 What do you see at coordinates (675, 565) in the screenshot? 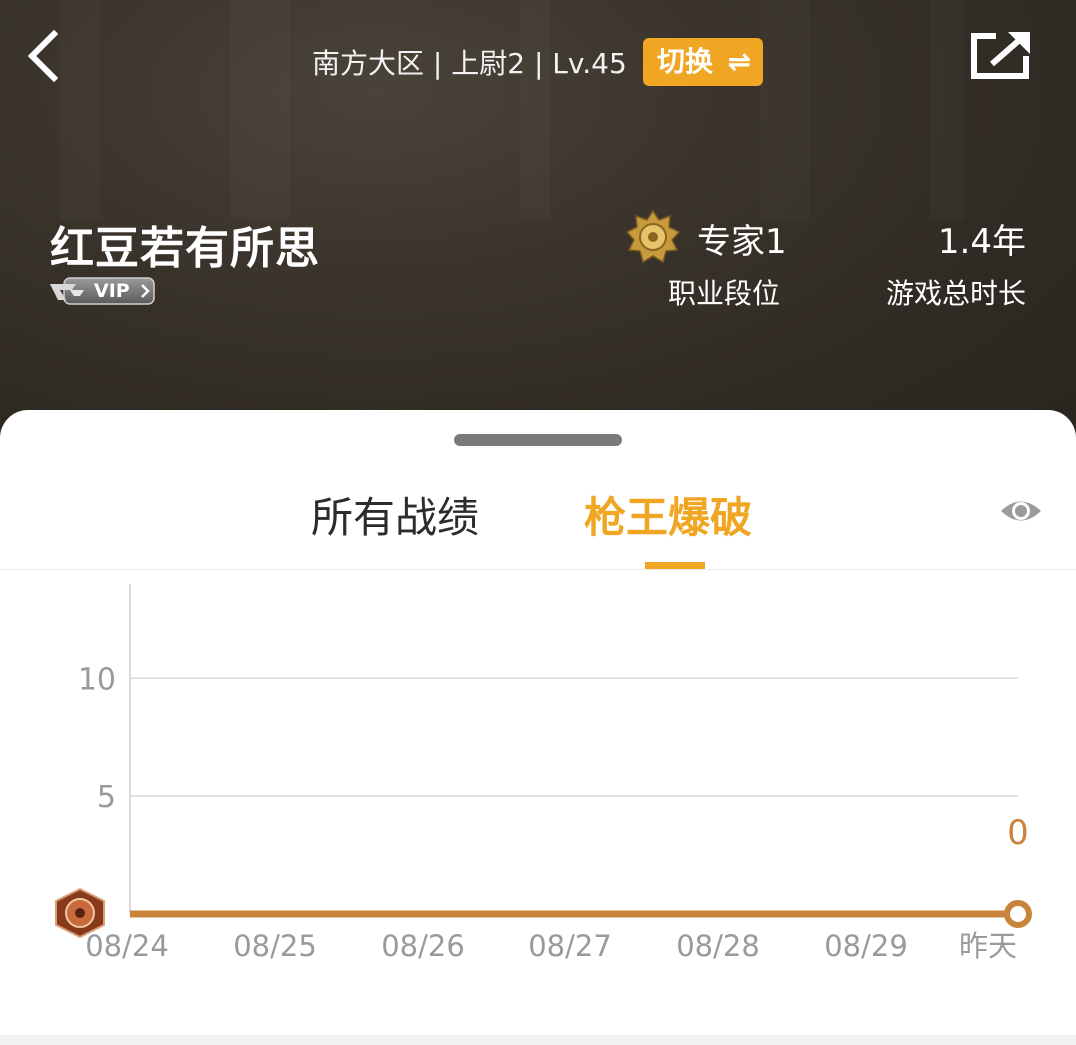
I see `active-tab-indicator` at bounding box center [675, 565].